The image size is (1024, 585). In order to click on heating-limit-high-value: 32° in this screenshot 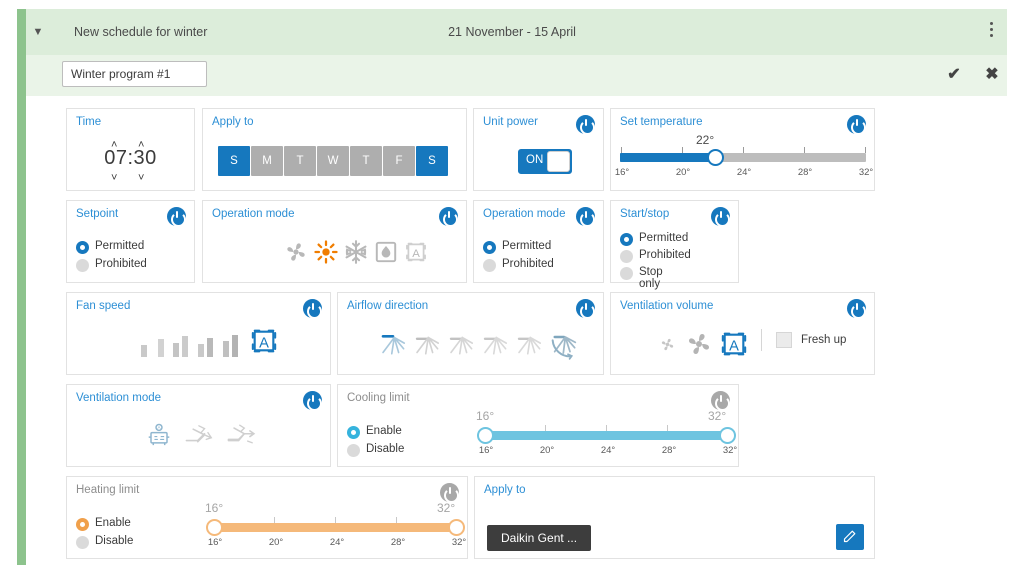, I will do `click(446, 508)`.